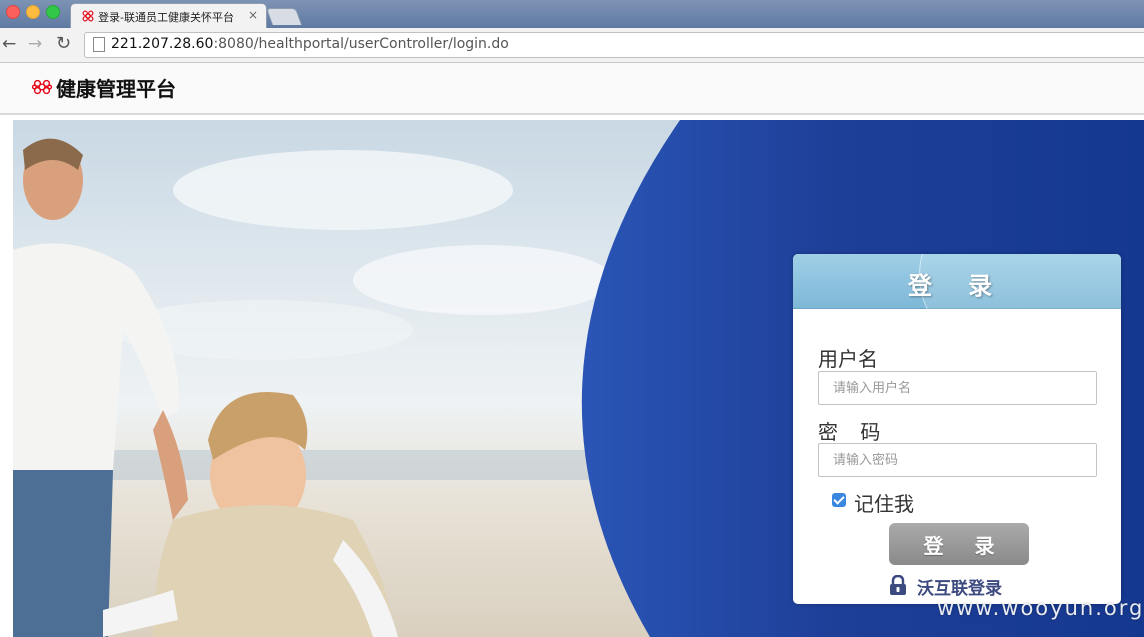 The image size is (1144, 637). What do you see at coordinates (884, 502) in the screenshot?
I see `remember-me-label: 记住我` at bounding box center [884, 502].